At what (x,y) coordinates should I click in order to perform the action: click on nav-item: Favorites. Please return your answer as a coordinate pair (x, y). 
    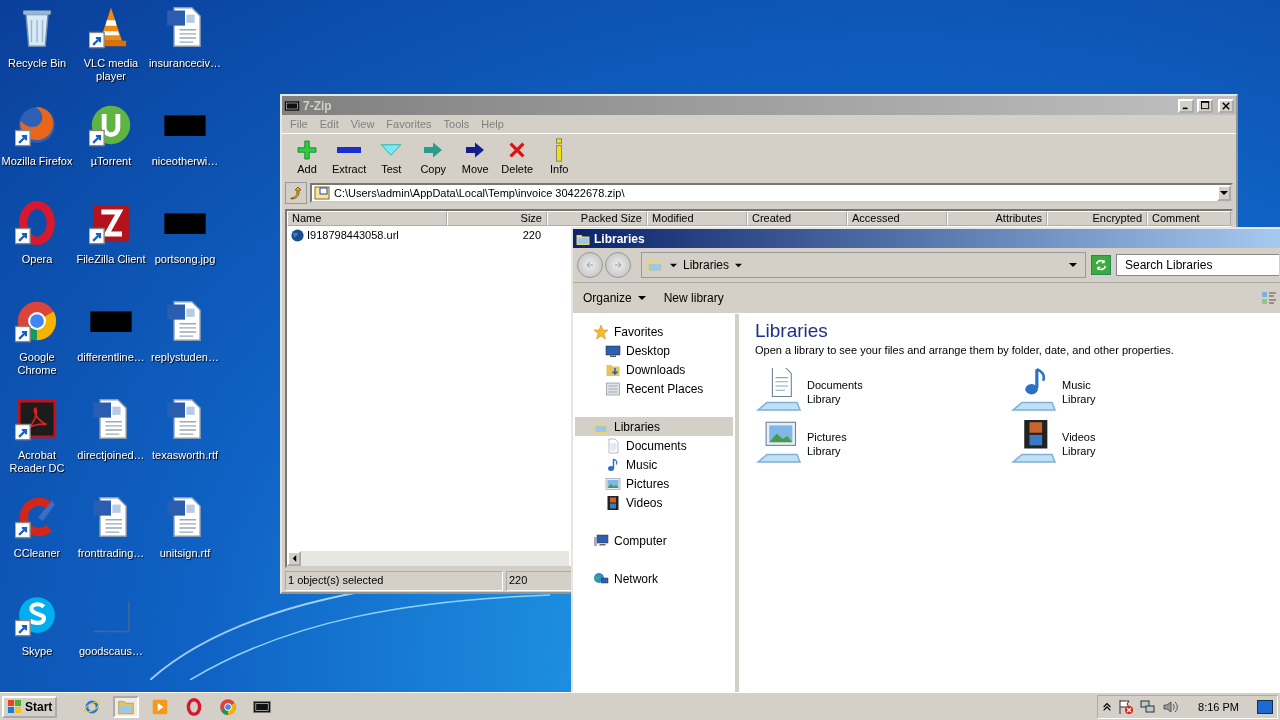
    Looking at the image, I should click on (654, 331).